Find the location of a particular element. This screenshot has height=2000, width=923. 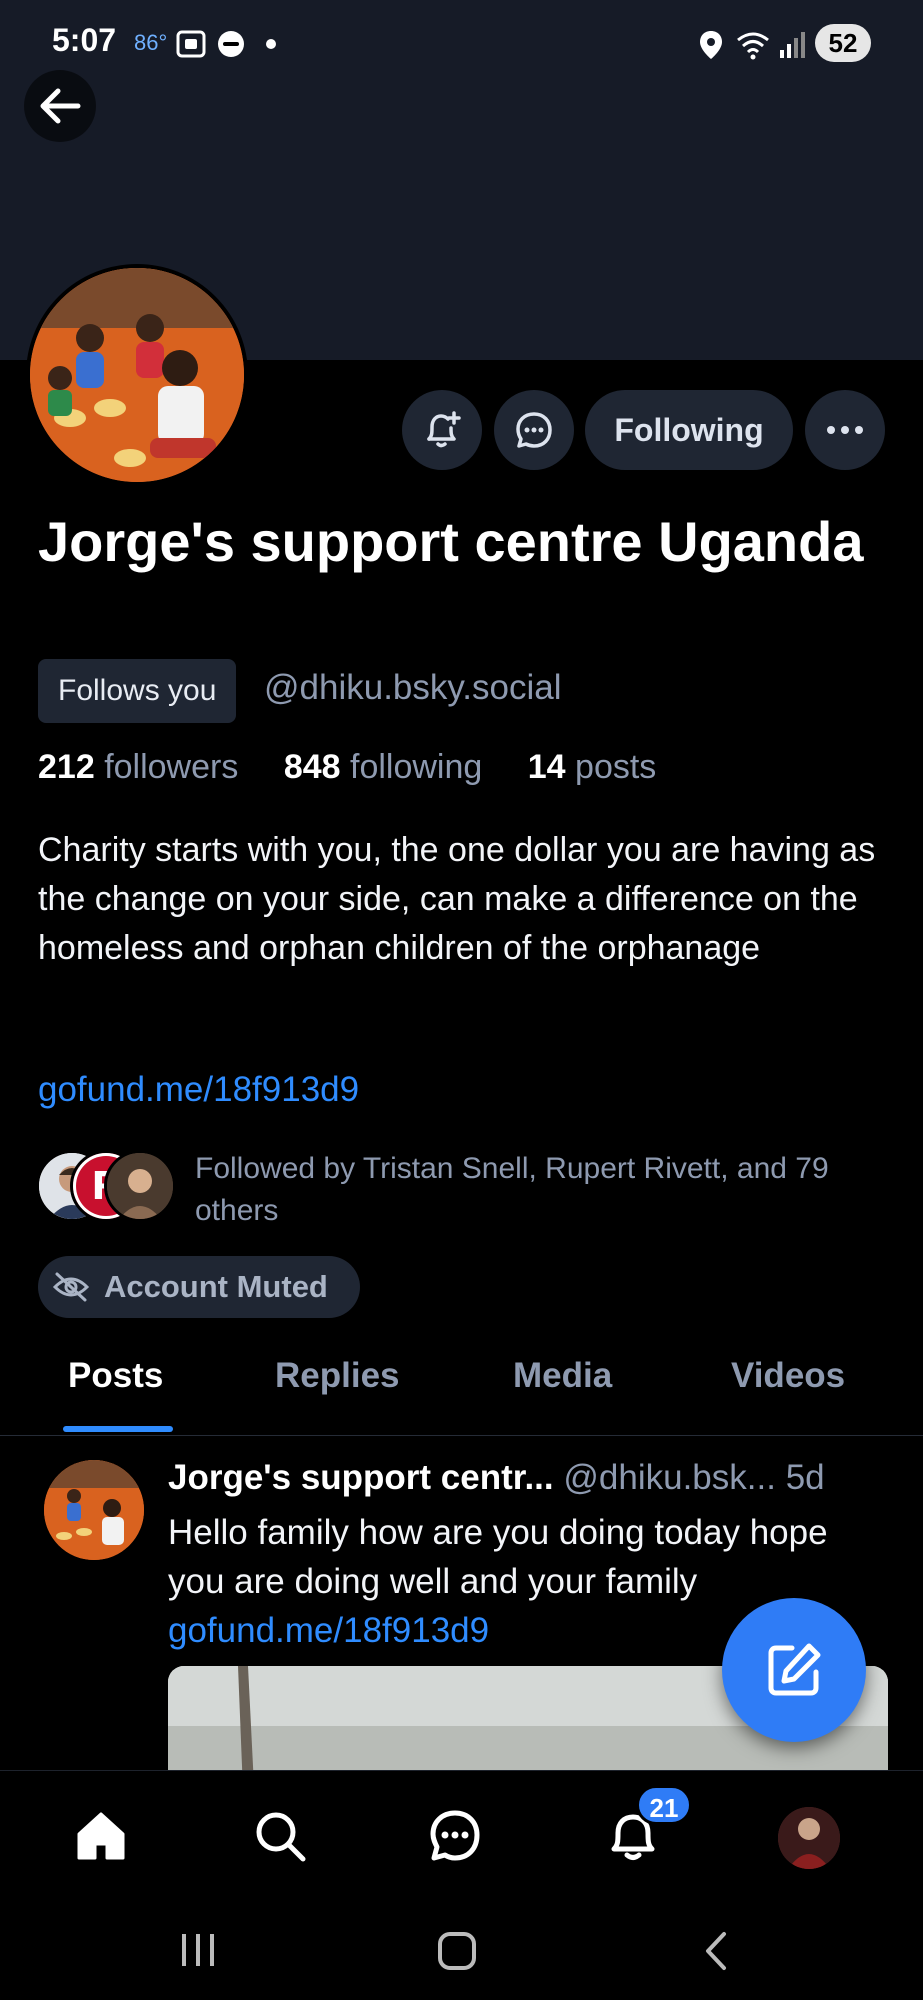

profile-avatar is located at coordinates (137, 375).